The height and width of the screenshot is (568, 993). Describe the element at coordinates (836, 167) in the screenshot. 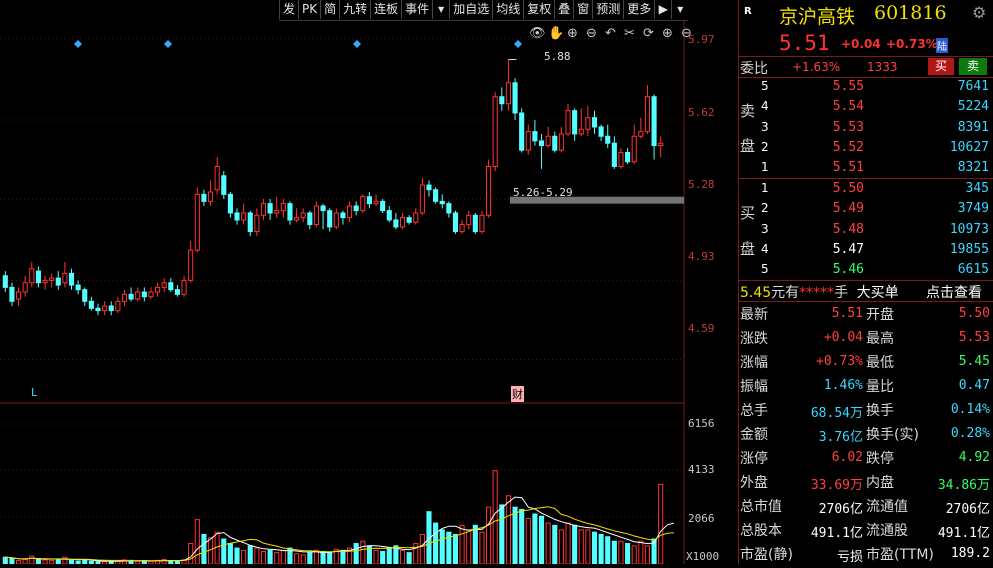

I see `ask-price: 5.51` at that location.